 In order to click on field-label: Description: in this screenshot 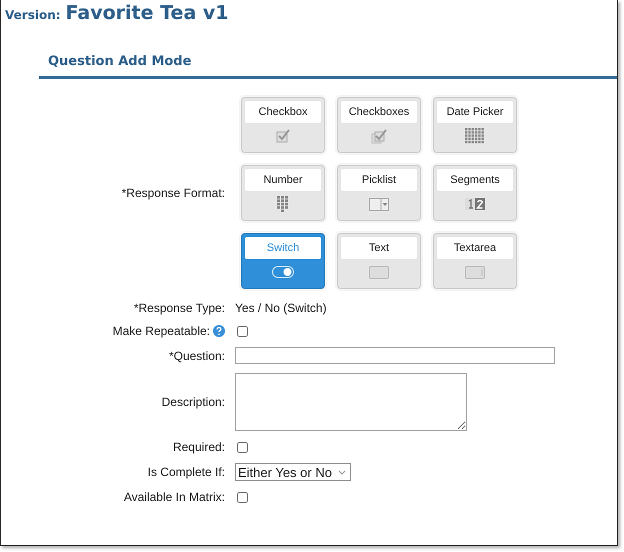, I will do `click(193, 402)`.